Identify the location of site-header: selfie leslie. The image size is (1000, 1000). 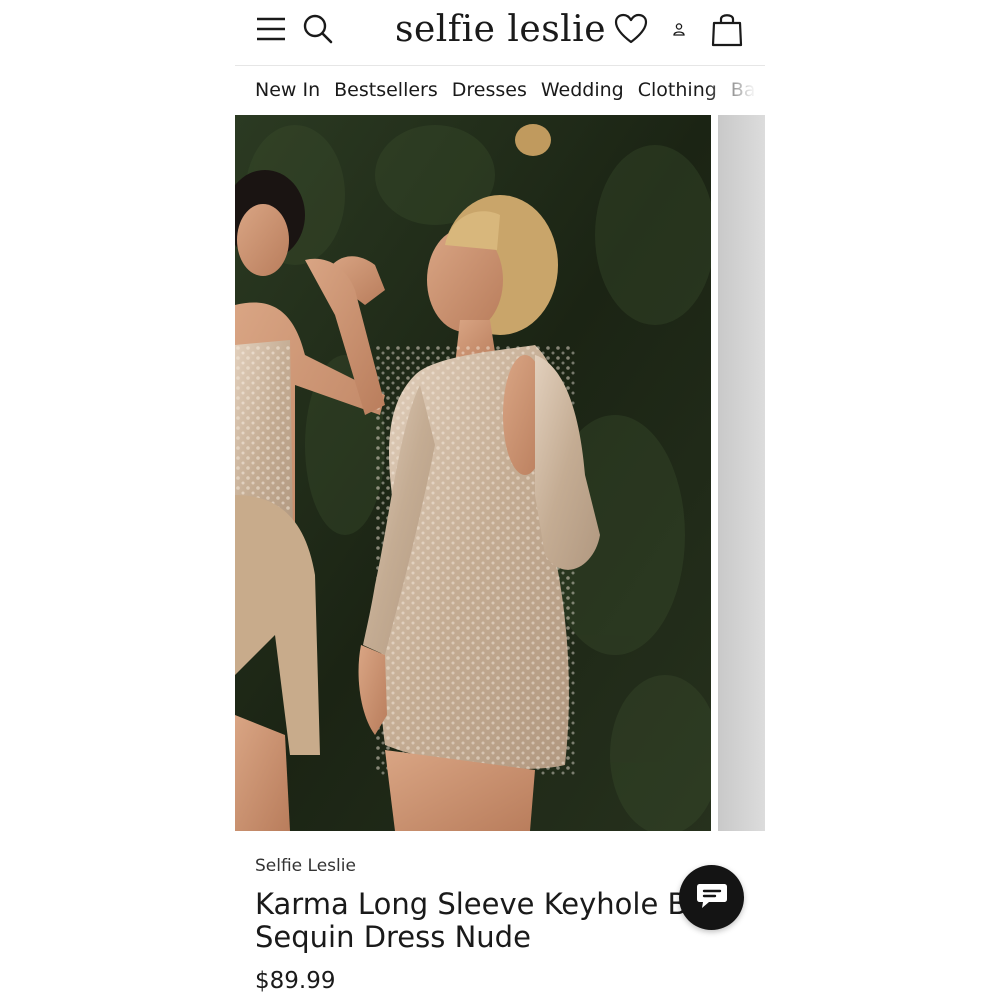
(500, 32).